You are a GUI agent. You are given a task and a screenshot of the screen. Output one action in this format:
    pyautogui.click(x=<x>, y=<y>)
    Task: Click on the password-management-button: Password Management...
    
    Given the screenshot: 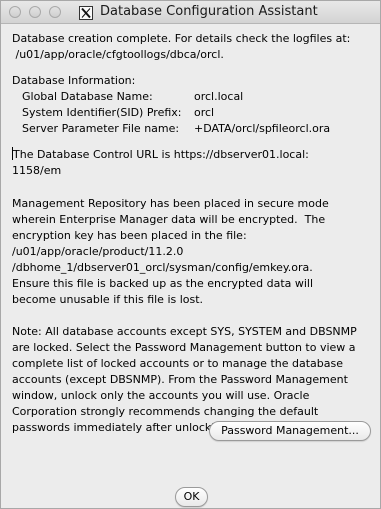 What is the action you would take?
    pyautogui.click(x=290, y=431)
    